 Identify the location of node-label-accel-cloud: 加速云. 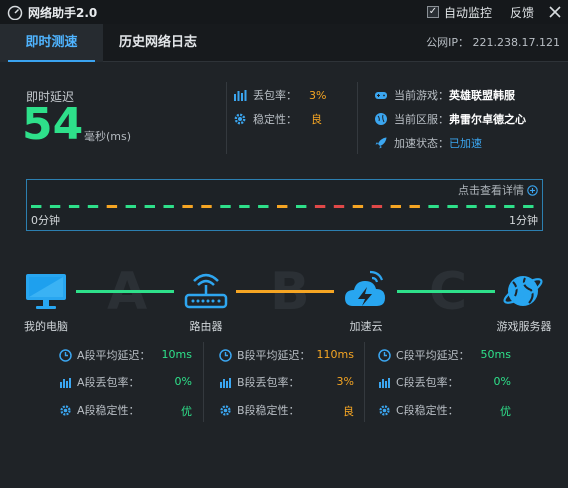
(366, 326).